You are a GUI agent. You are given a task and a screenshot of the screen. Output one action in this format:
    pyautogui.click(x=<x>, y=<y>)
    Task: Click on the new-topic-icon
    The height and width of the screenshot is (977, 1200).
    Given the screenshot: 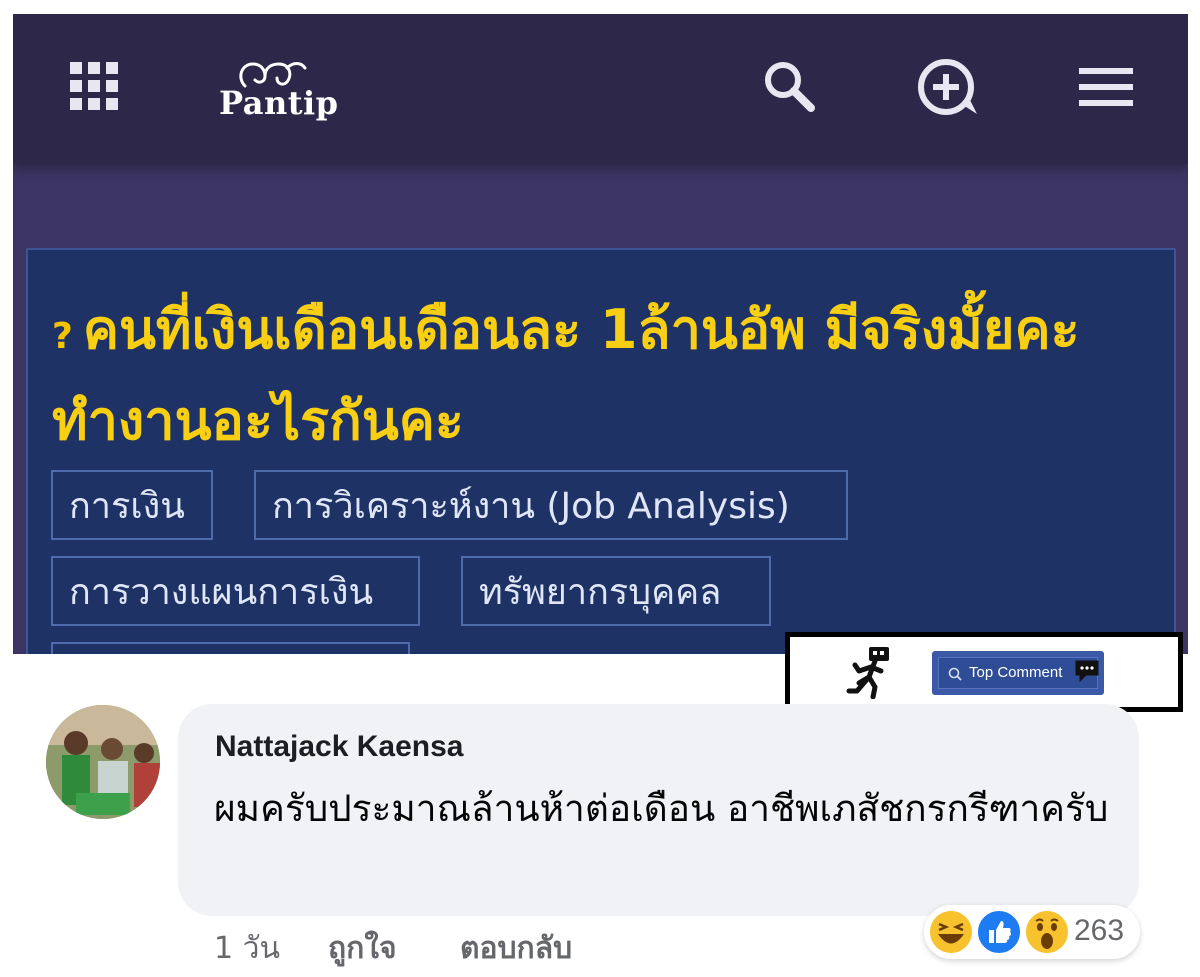 What is the action you would take?
    pyautogui.click(x=949, y=88)
    